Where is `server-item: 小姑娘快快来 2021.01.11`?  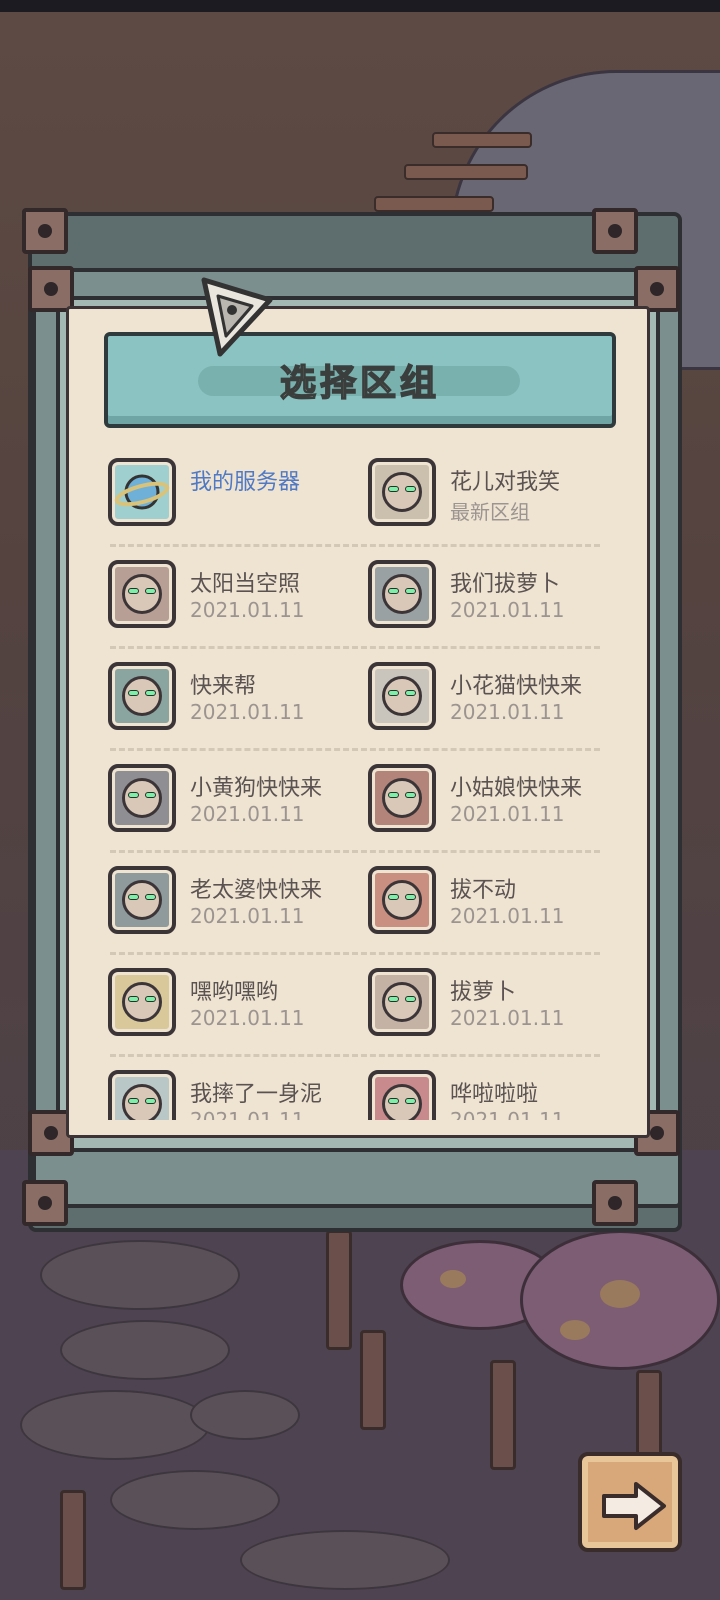 server-item: 小姑娘快快来 2021.01.11 is located at coordinates (499, 800).